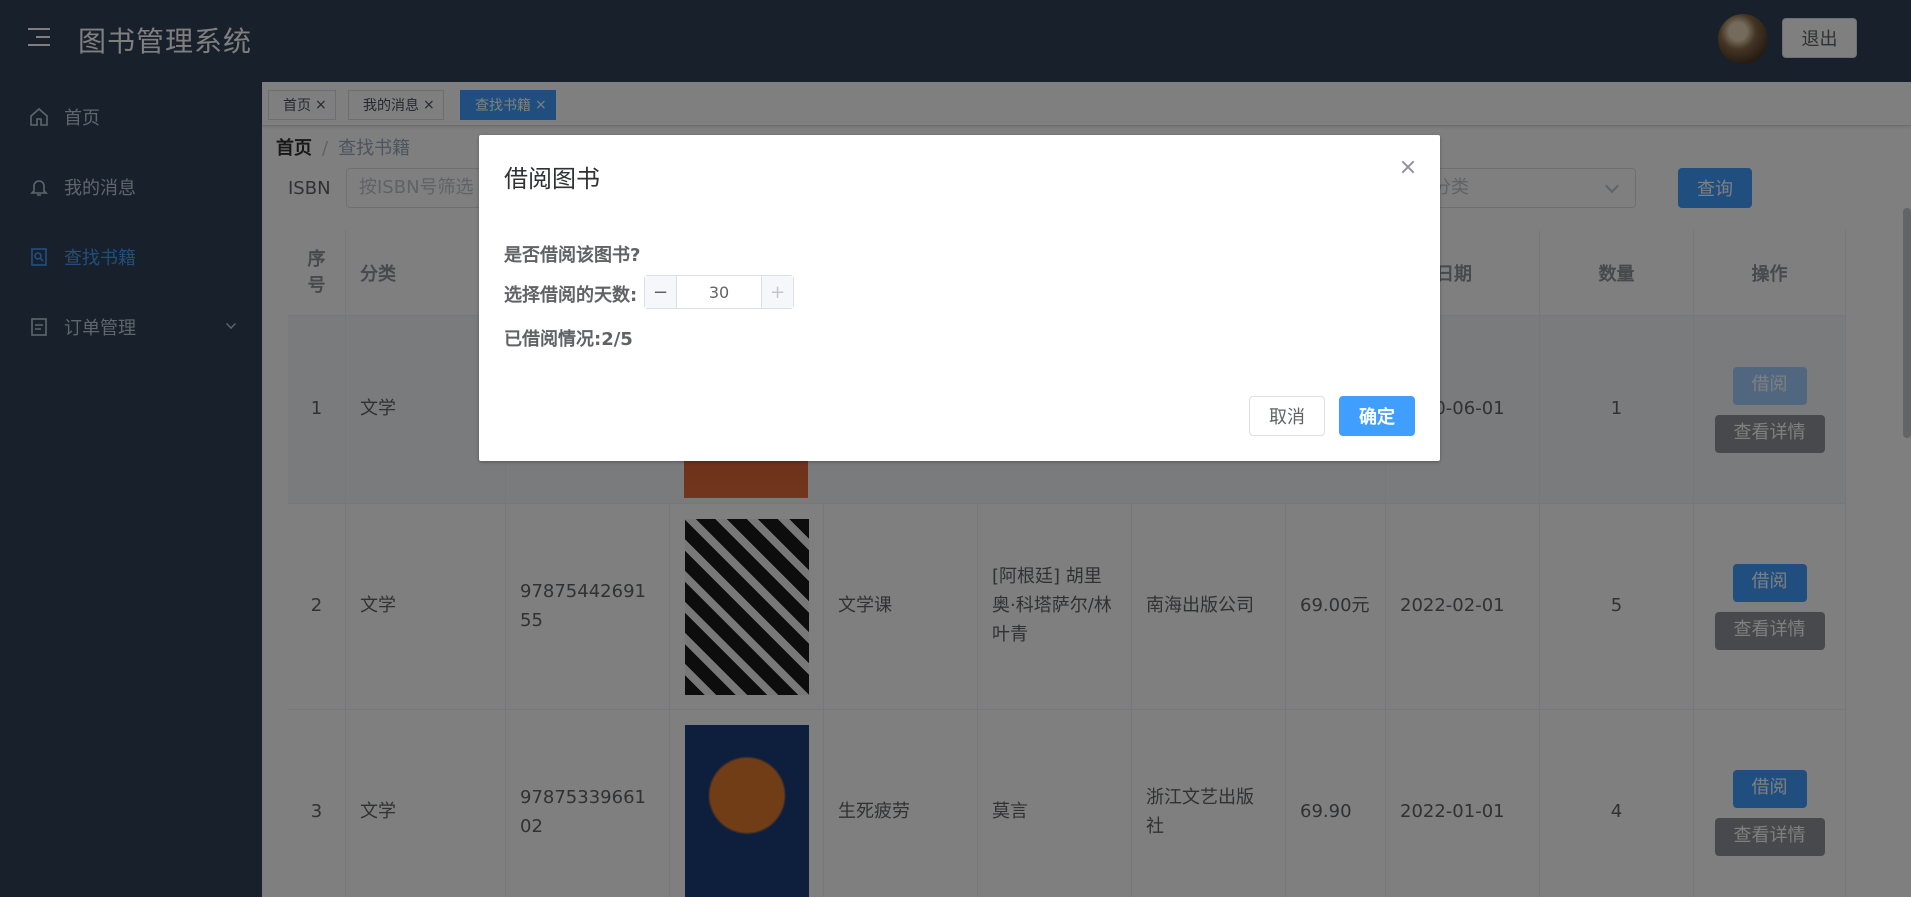 The width and height of the screenshot is (1911, 897). What do you see at coordinates (571, 295) in the screenshot?
I see `days-label: 选择借阅的天数:` at bounding box center [571, 295].